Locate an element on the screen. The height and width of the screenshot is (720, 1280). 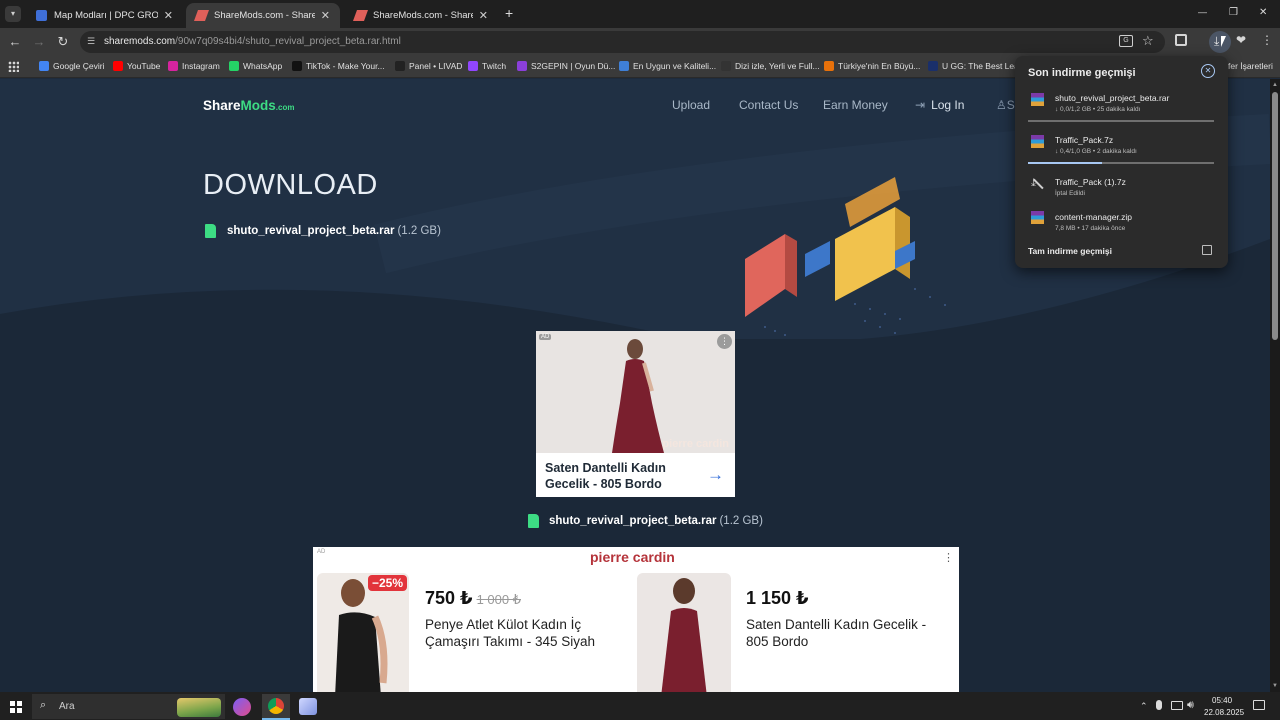
taskbar-app-messenger-icon is located at coordinates (242, 707).